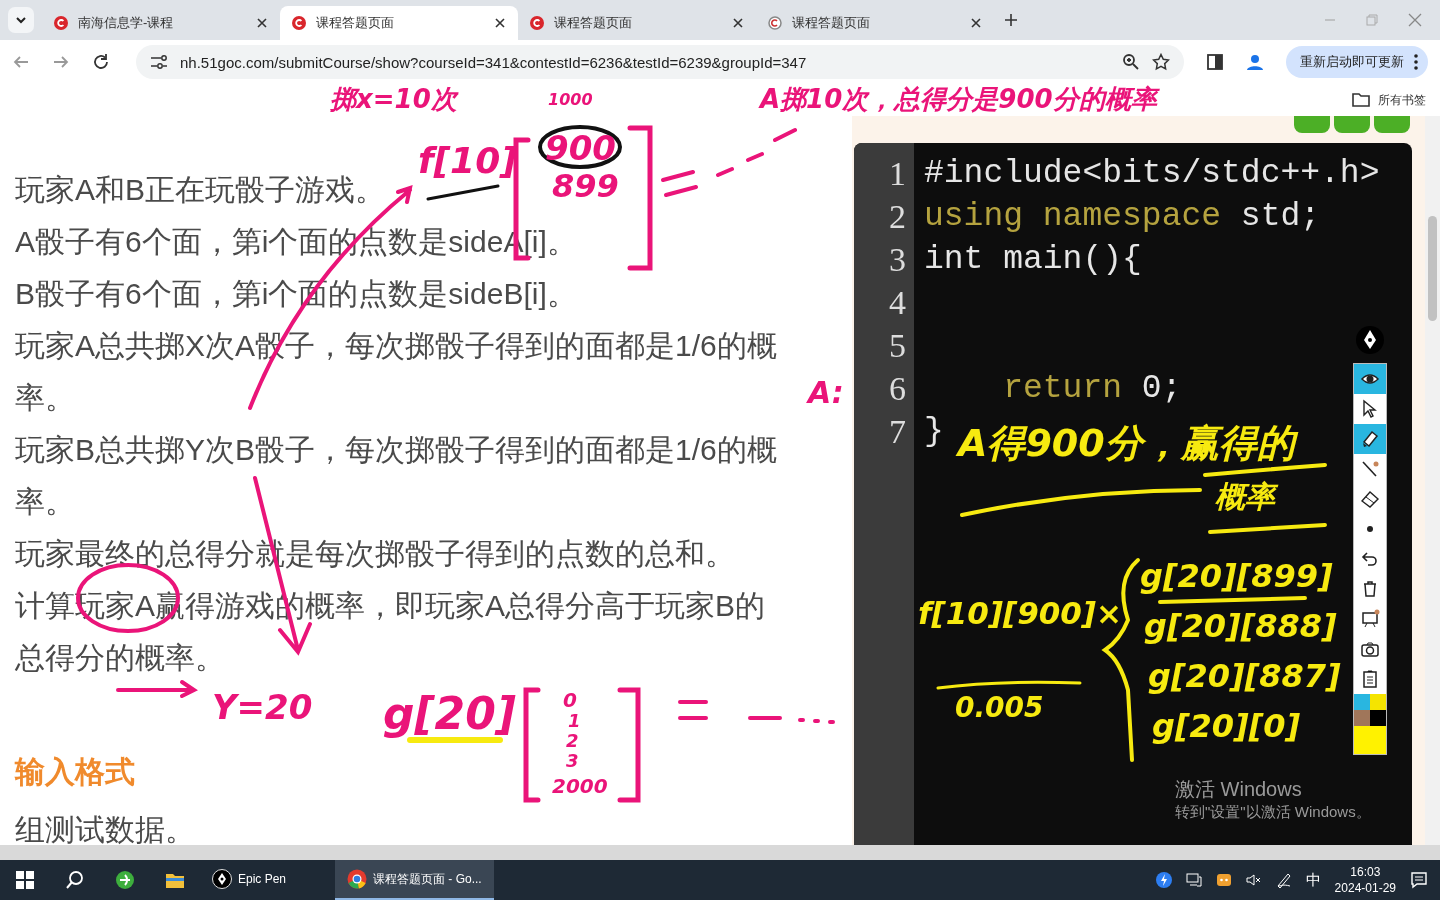  I want to click on code-line: }, so click(934, 432).